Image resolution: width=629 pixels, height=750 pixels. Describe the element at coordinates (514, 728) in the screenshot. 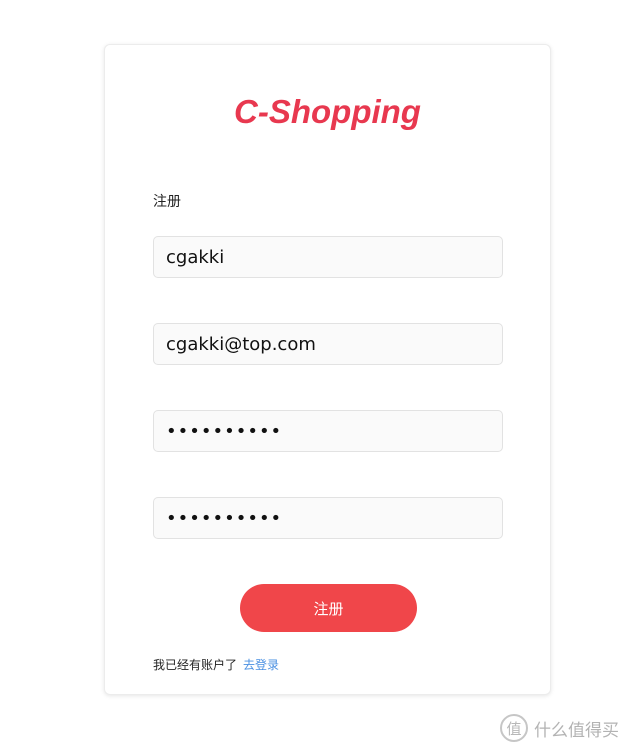

I see `zhi-logo-icon: 值` at that location.